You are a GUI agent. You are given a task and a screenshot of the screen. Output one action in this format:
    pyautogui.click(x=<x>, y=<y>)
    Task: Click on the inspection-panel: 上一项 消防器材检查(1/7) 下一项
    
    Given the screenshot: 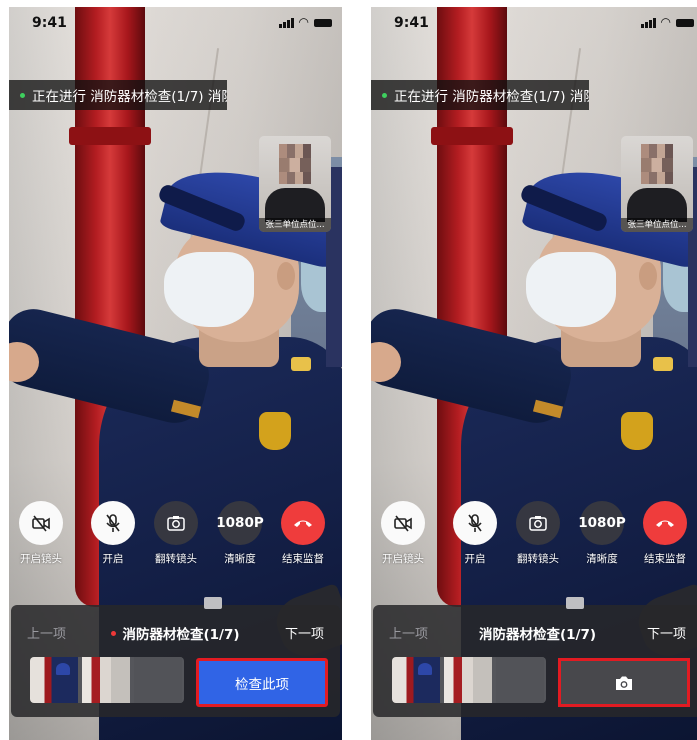 What is the action you would take?
    pyautogui.click(x=535, y=657)
    